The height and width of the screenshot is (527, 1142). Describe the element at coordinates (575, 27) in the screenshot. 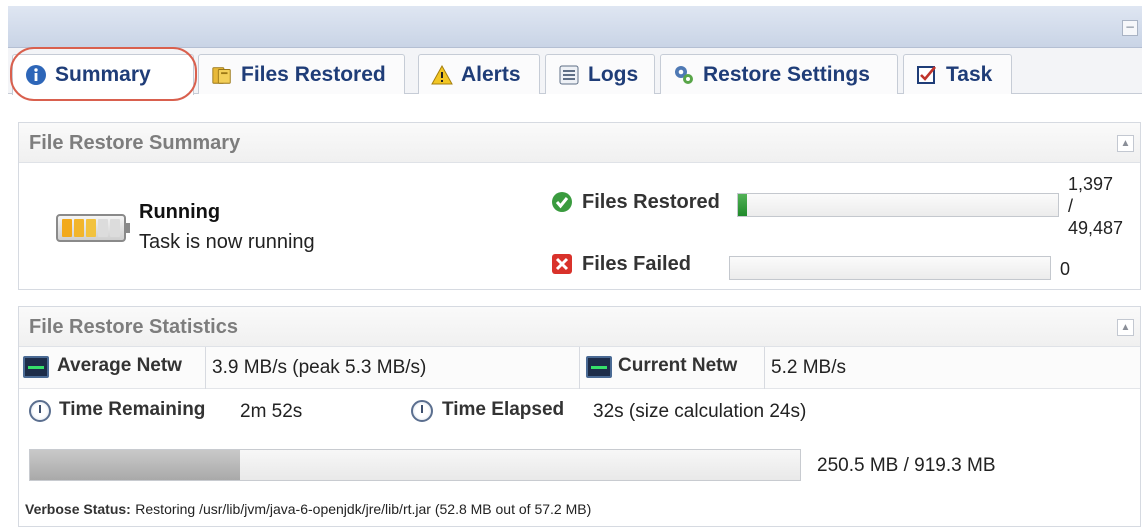

I see `window-title-bar: −` at that location.